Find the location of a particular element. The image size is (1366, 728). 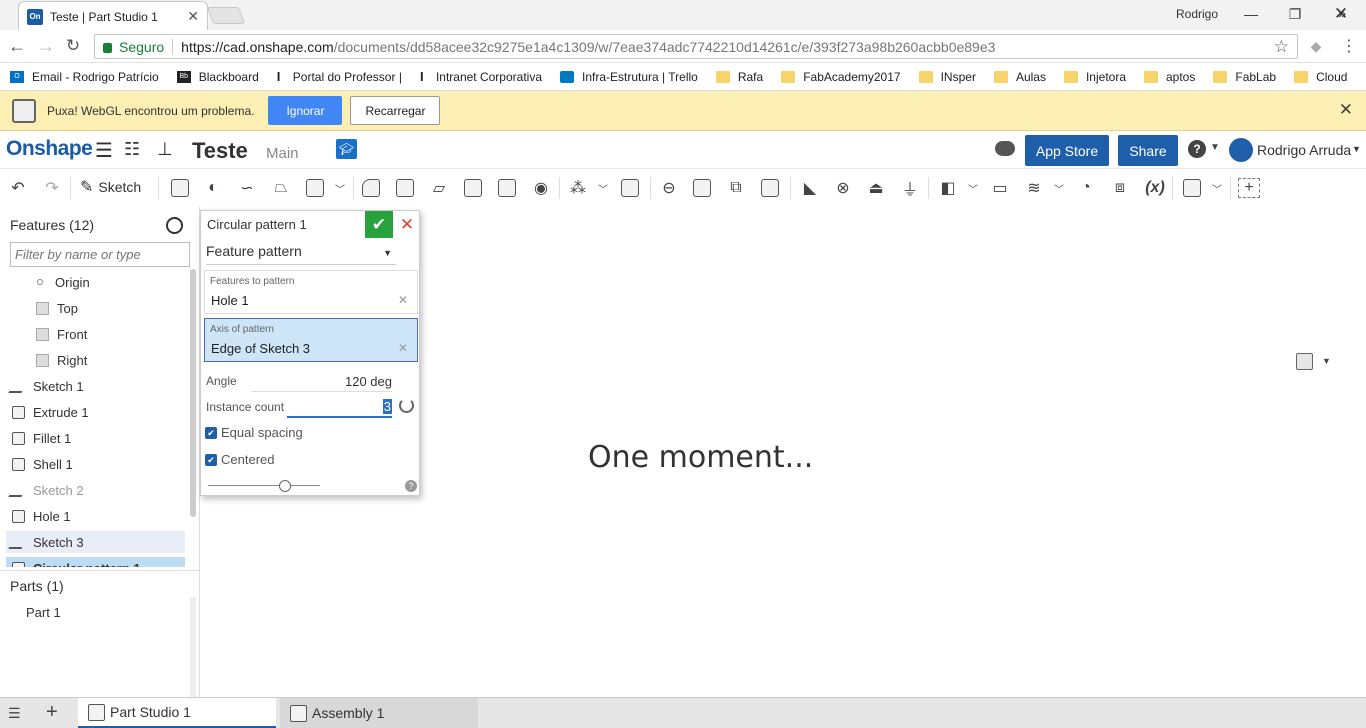

angle-input: 120 deg is located at coordinates (321, 383).